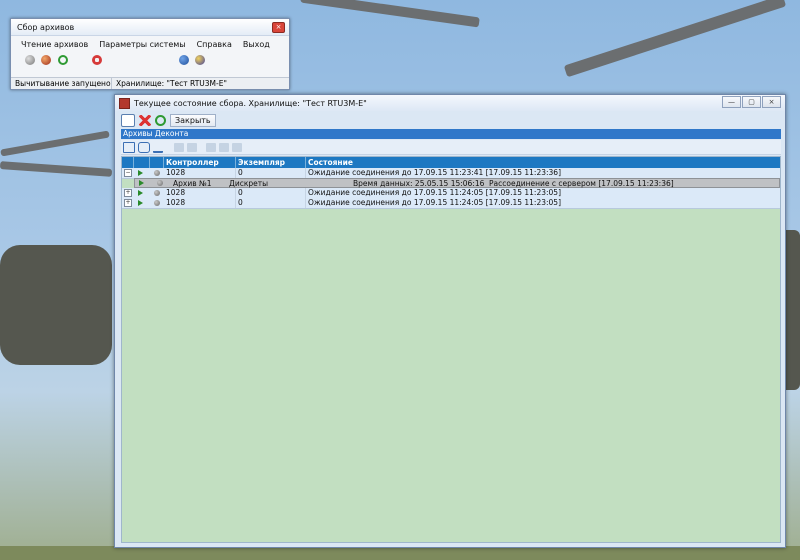  I want to click on disconnect-icon, so click(97, 60).